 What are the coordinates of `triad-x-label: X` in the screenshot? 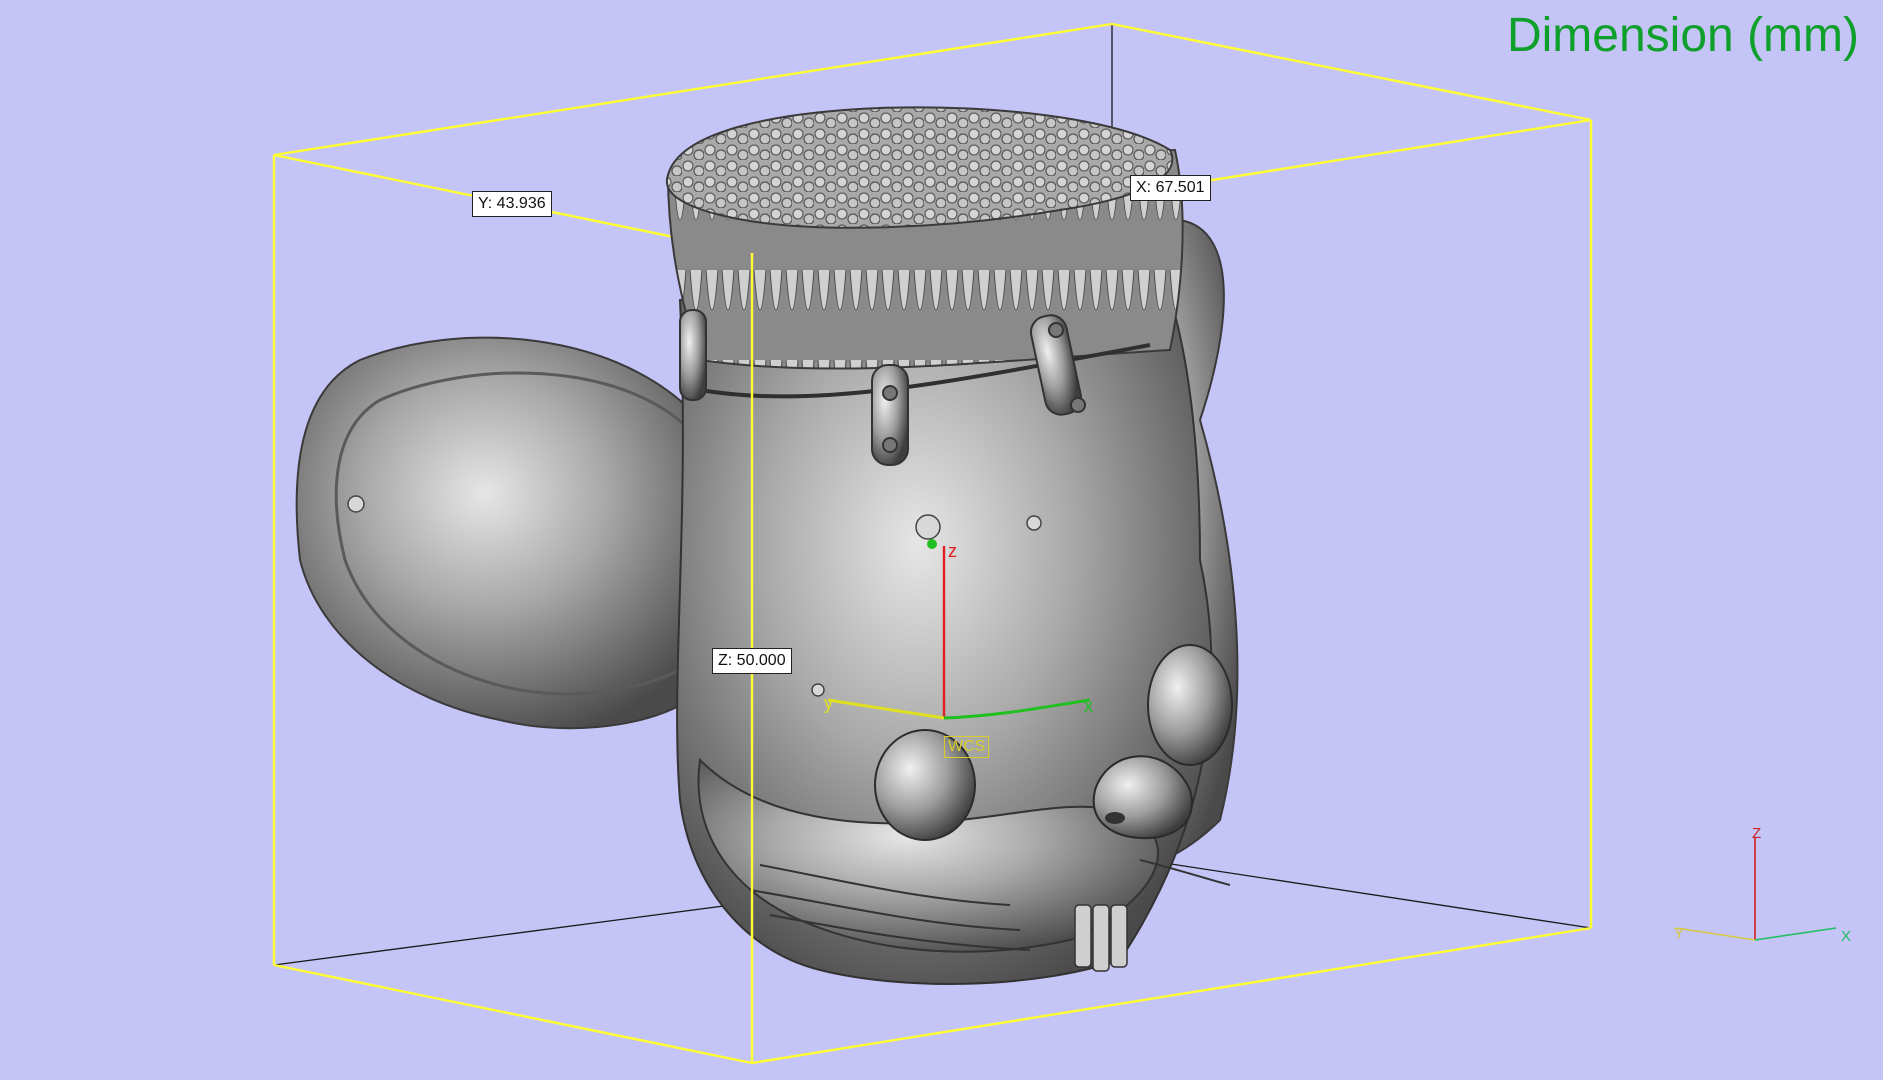 It's located at (1846, 936).